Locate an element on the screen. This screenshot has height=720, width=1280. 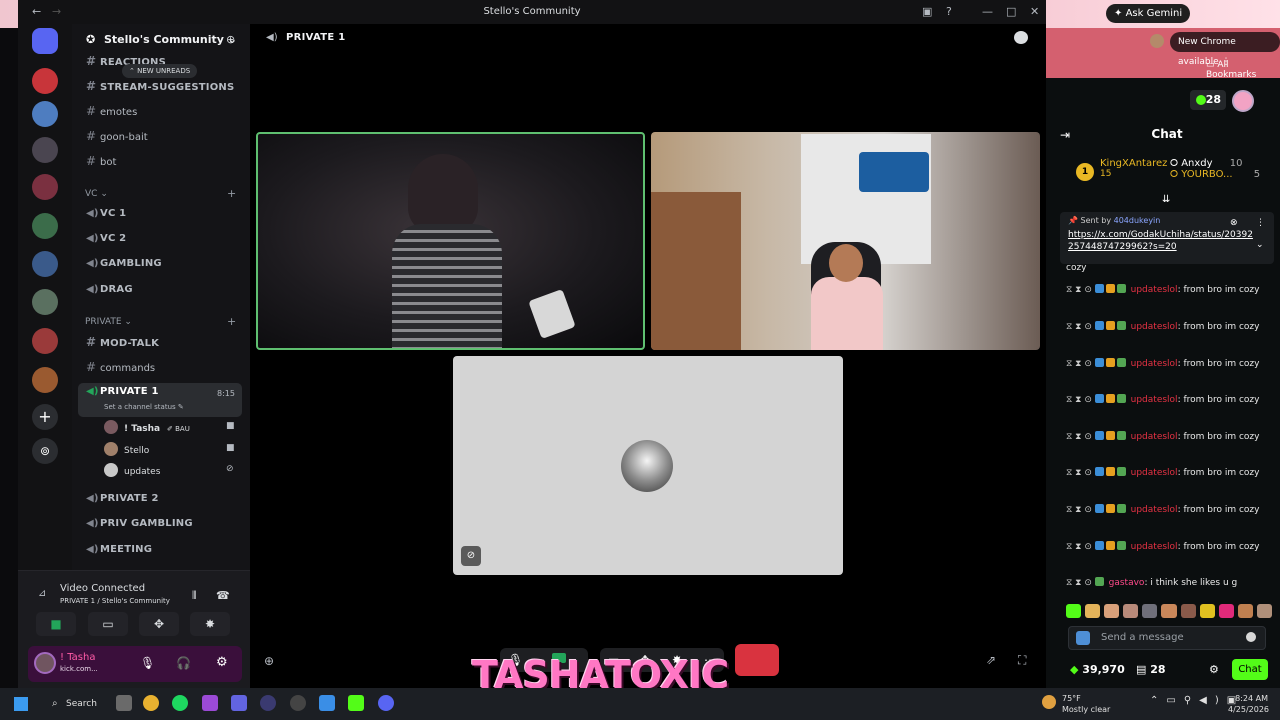
close-icon: ✕ is located at coordinates (1034, 11).